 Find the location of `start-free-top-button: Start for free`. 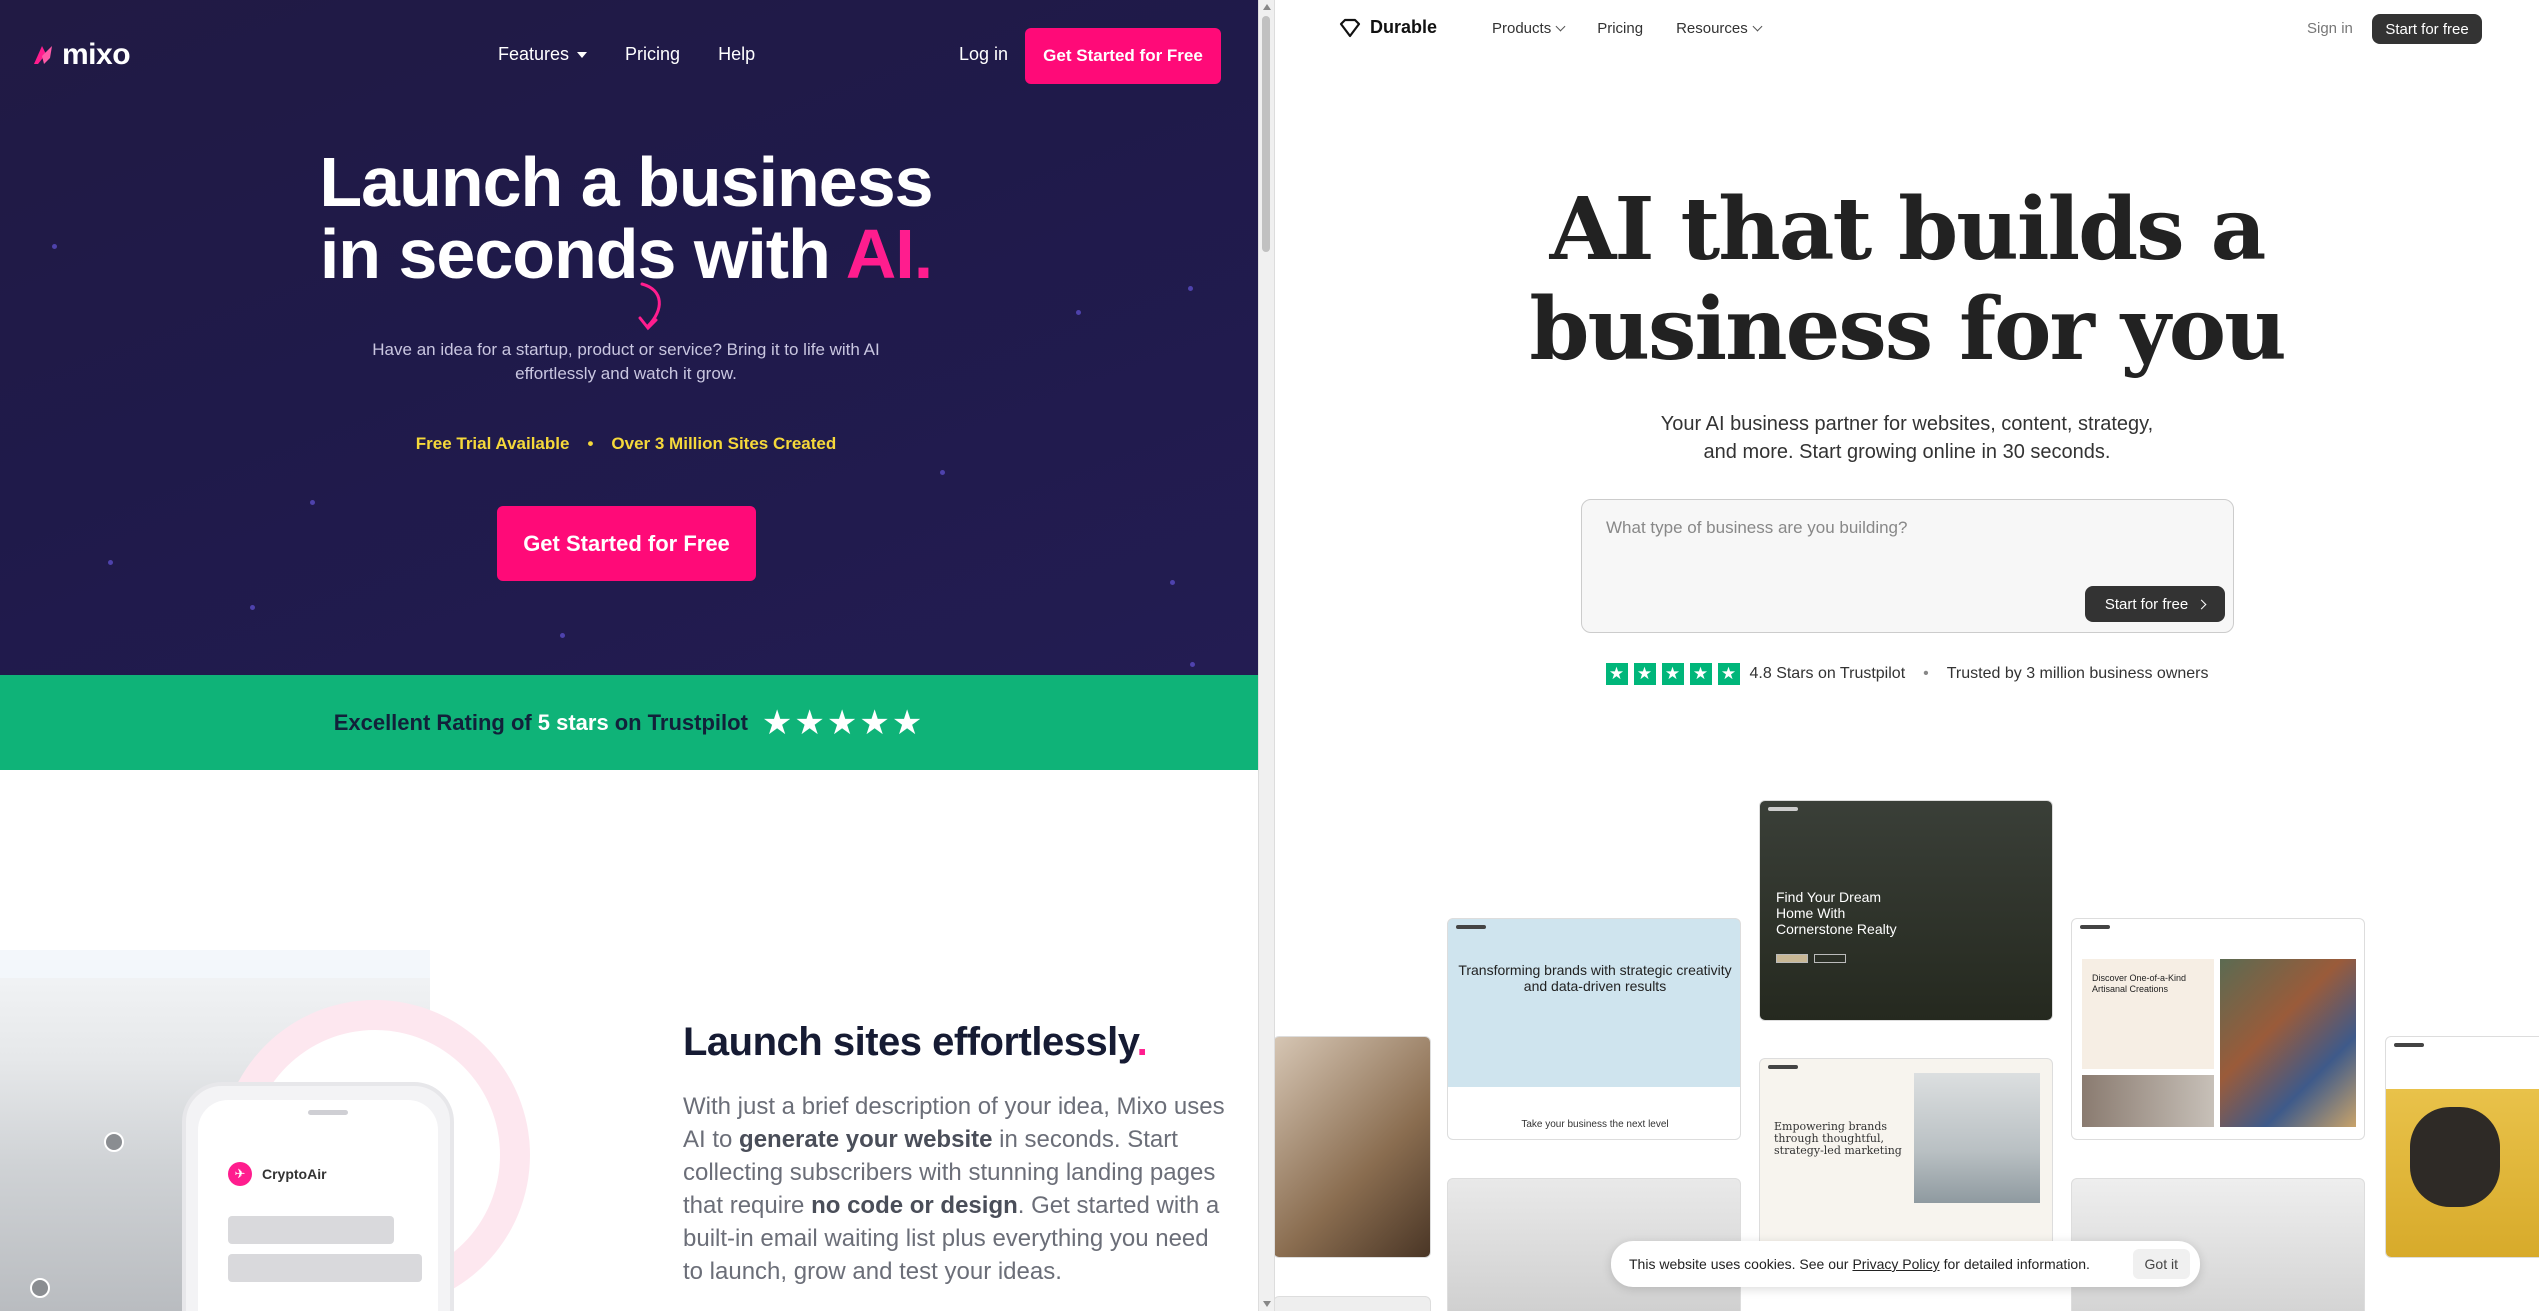

start-free-top-button: Start for free is located at coordinates (2427, 29).